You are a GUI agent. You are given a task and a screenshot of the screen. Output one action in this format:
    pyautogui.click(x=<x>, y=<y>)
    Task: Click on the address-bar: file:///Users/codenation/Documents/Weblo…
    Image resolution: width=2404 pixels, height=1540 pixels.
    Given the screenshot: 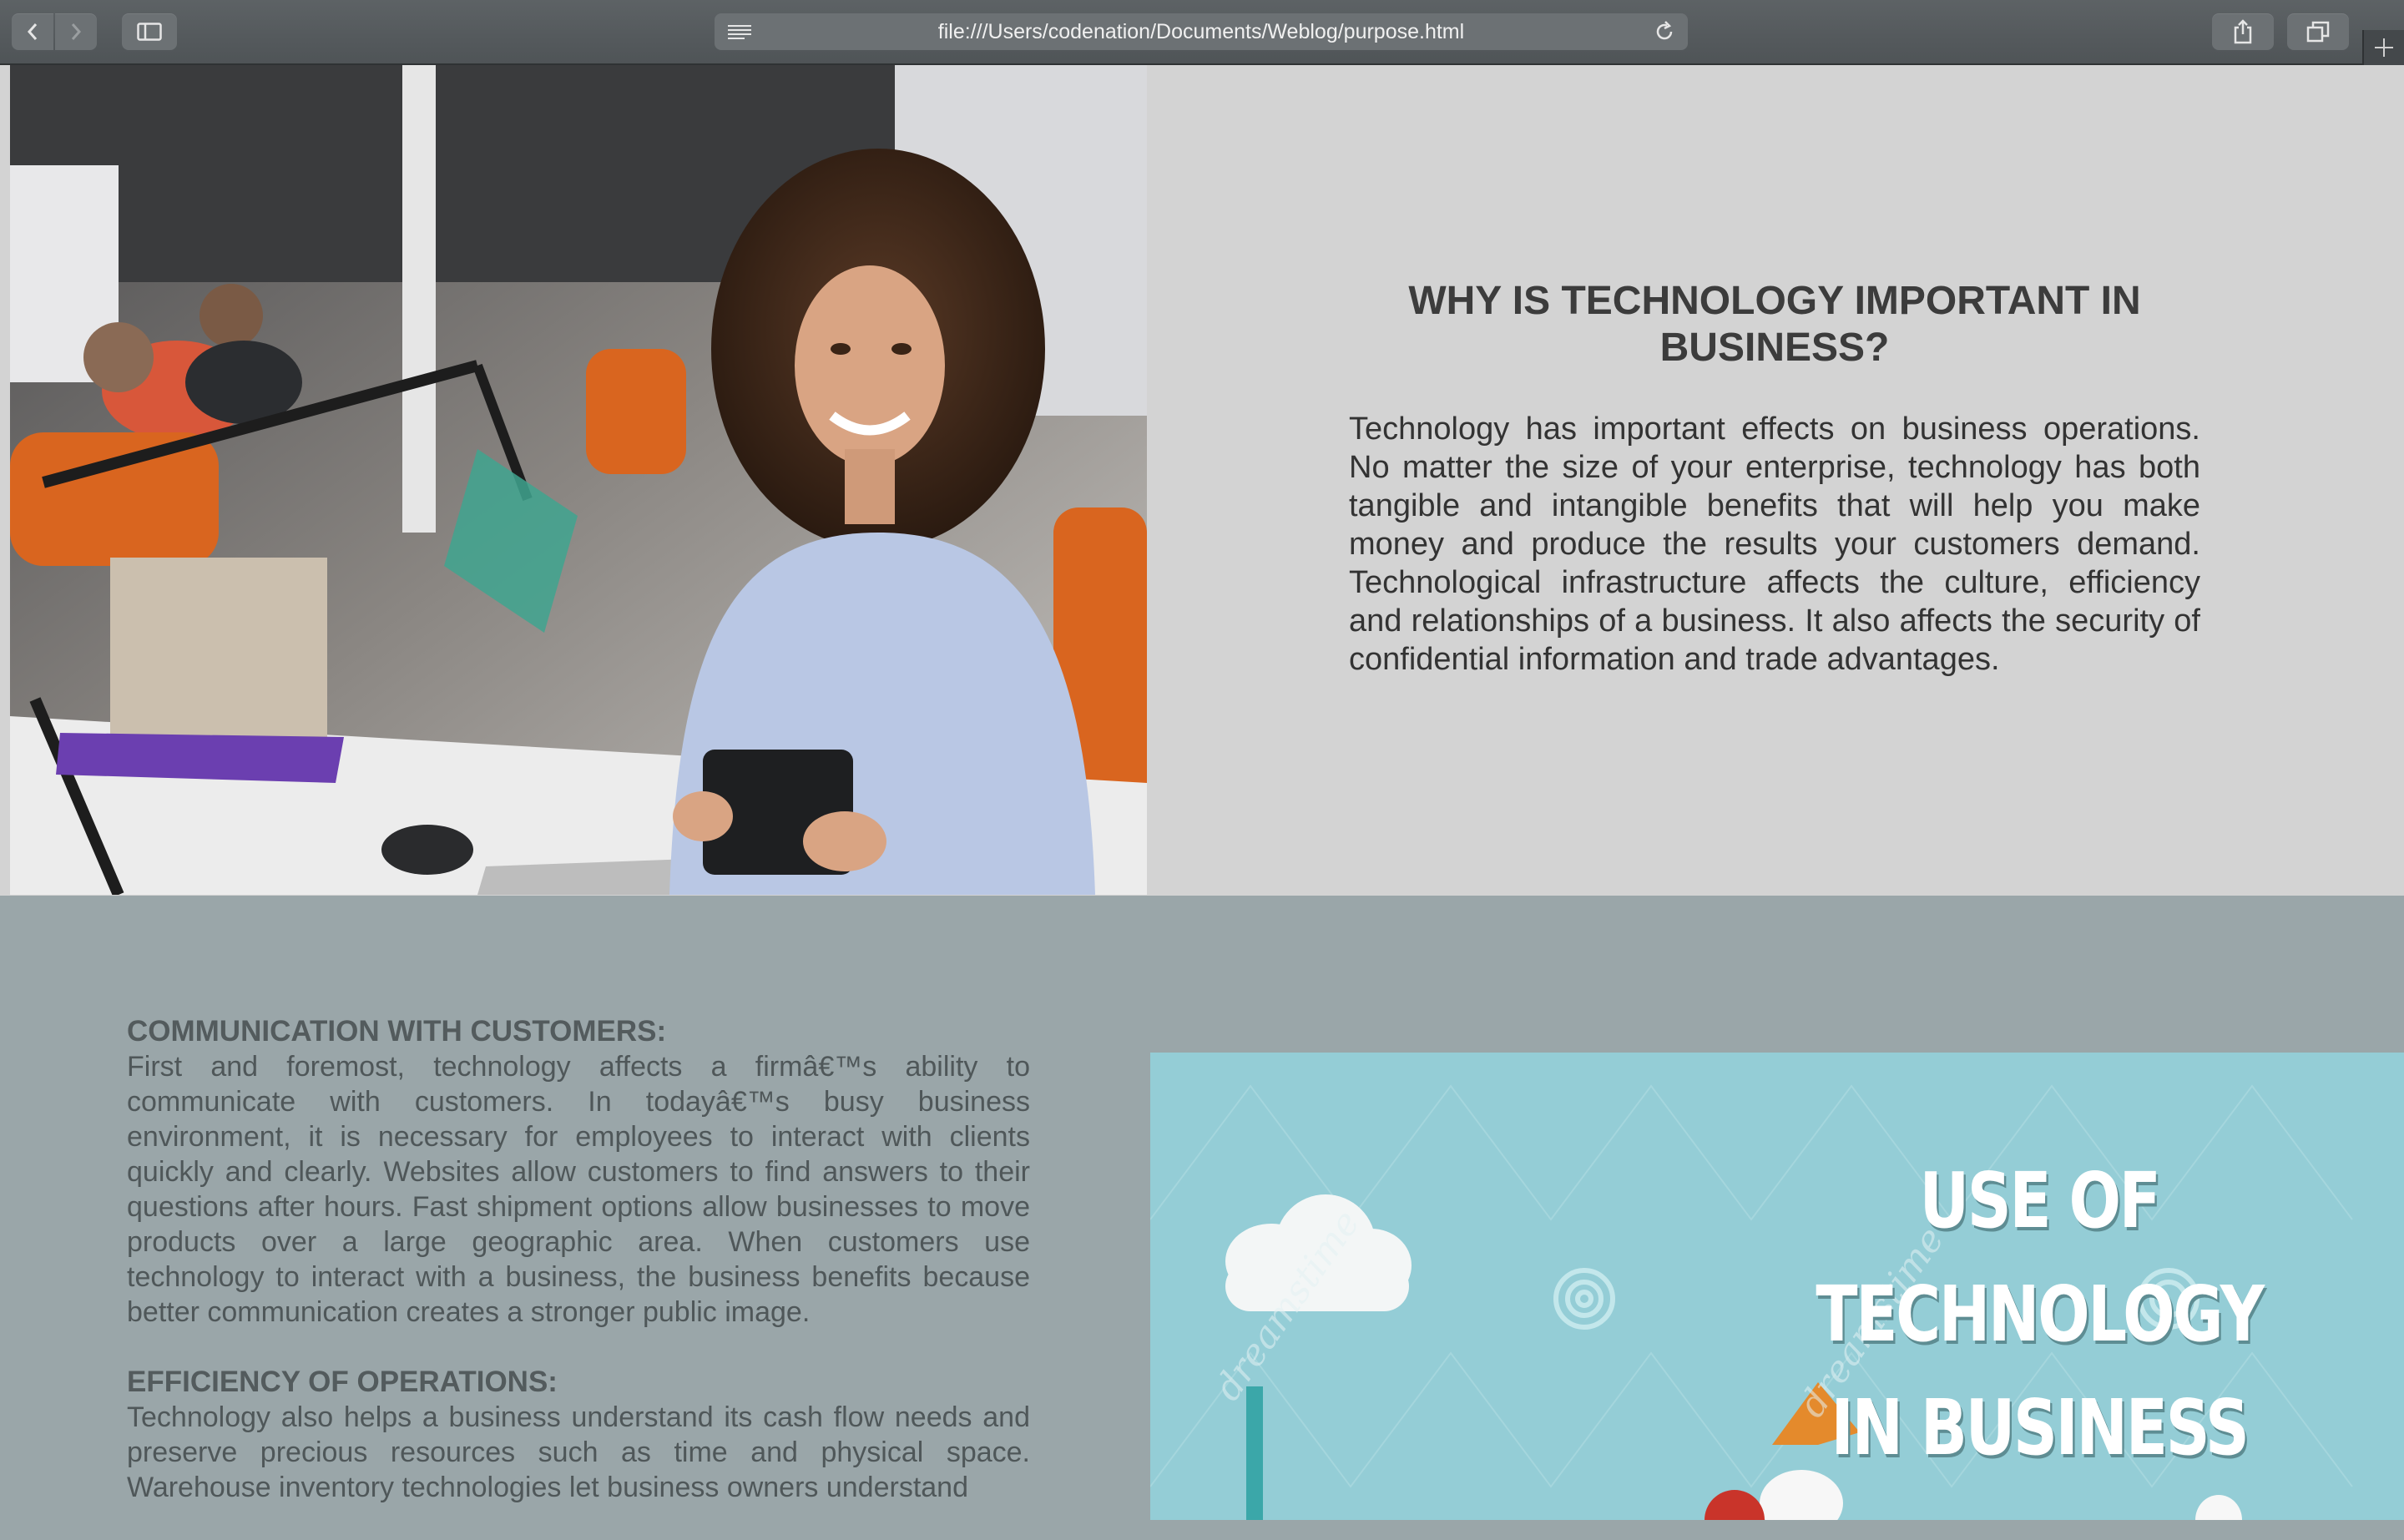 What is the action you would take?
    pyautogui.click(x=1201, y=31)
    